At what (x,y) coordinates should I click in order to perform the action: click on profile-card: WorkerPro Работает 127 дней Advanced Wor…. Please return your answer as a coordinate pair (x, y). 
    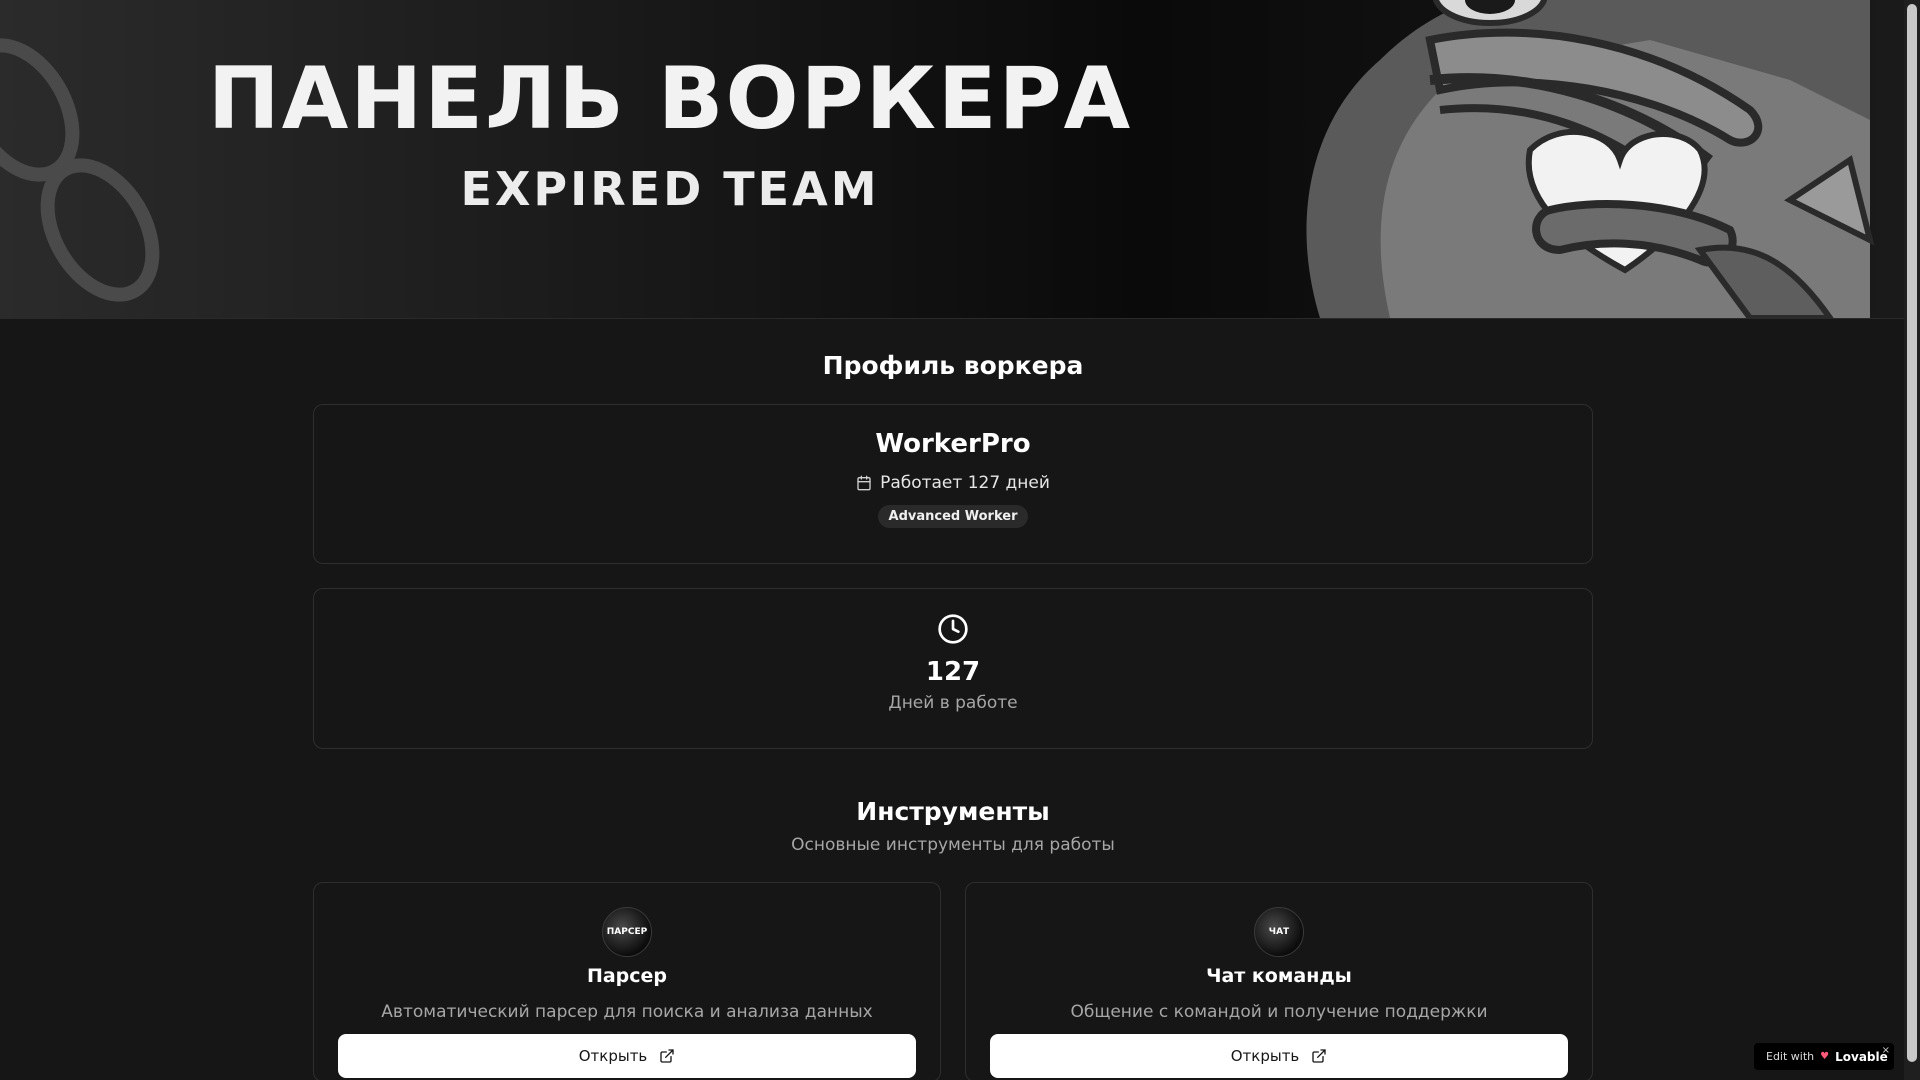
    Looking at the image, I should click on (953, 484).